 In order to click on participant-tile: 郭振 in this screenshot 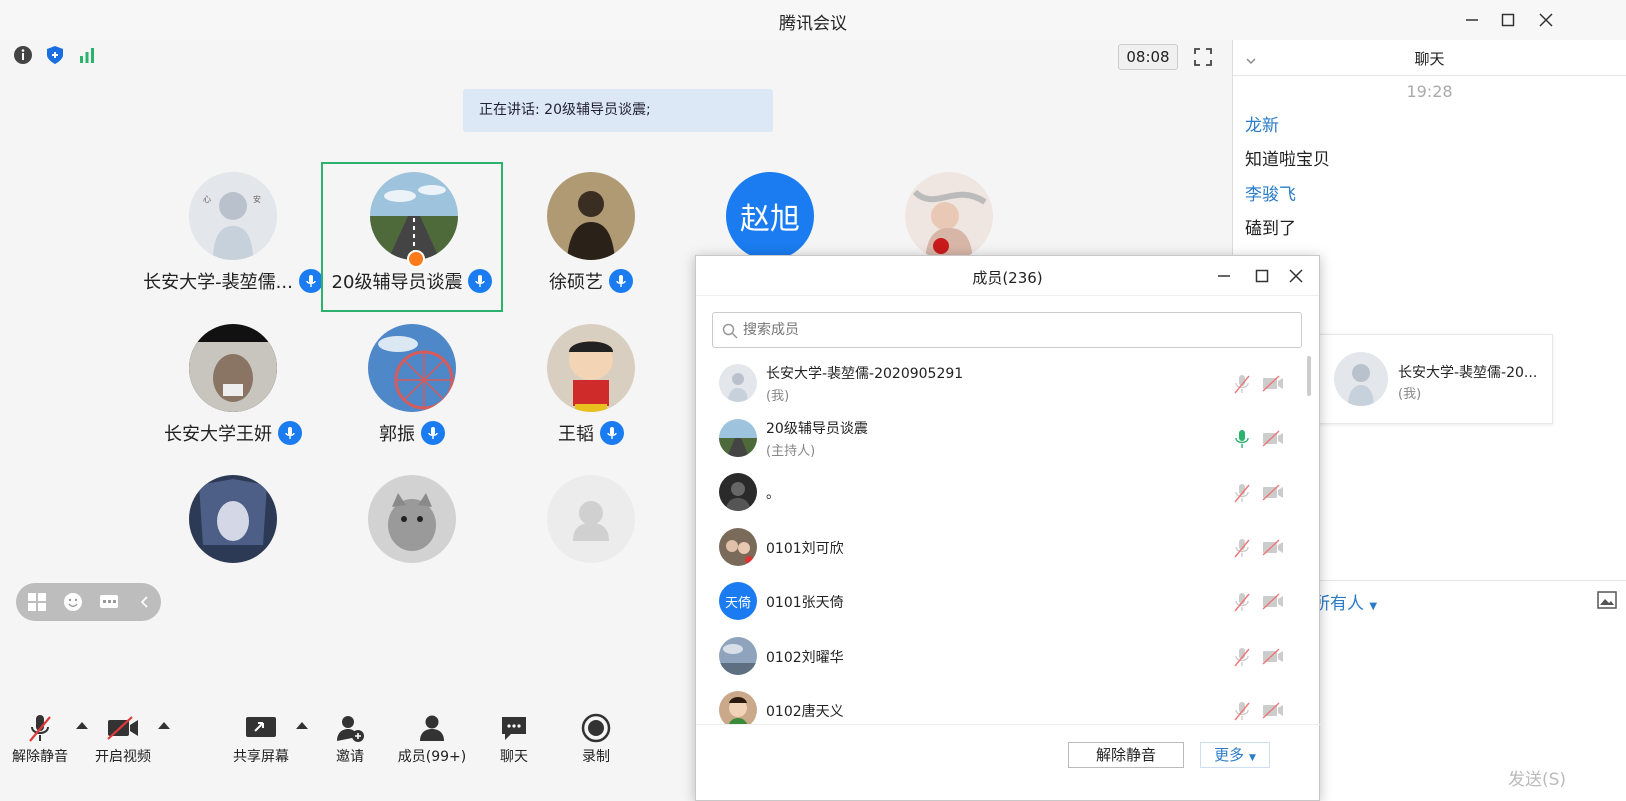, I will do `click(412, 391)`.